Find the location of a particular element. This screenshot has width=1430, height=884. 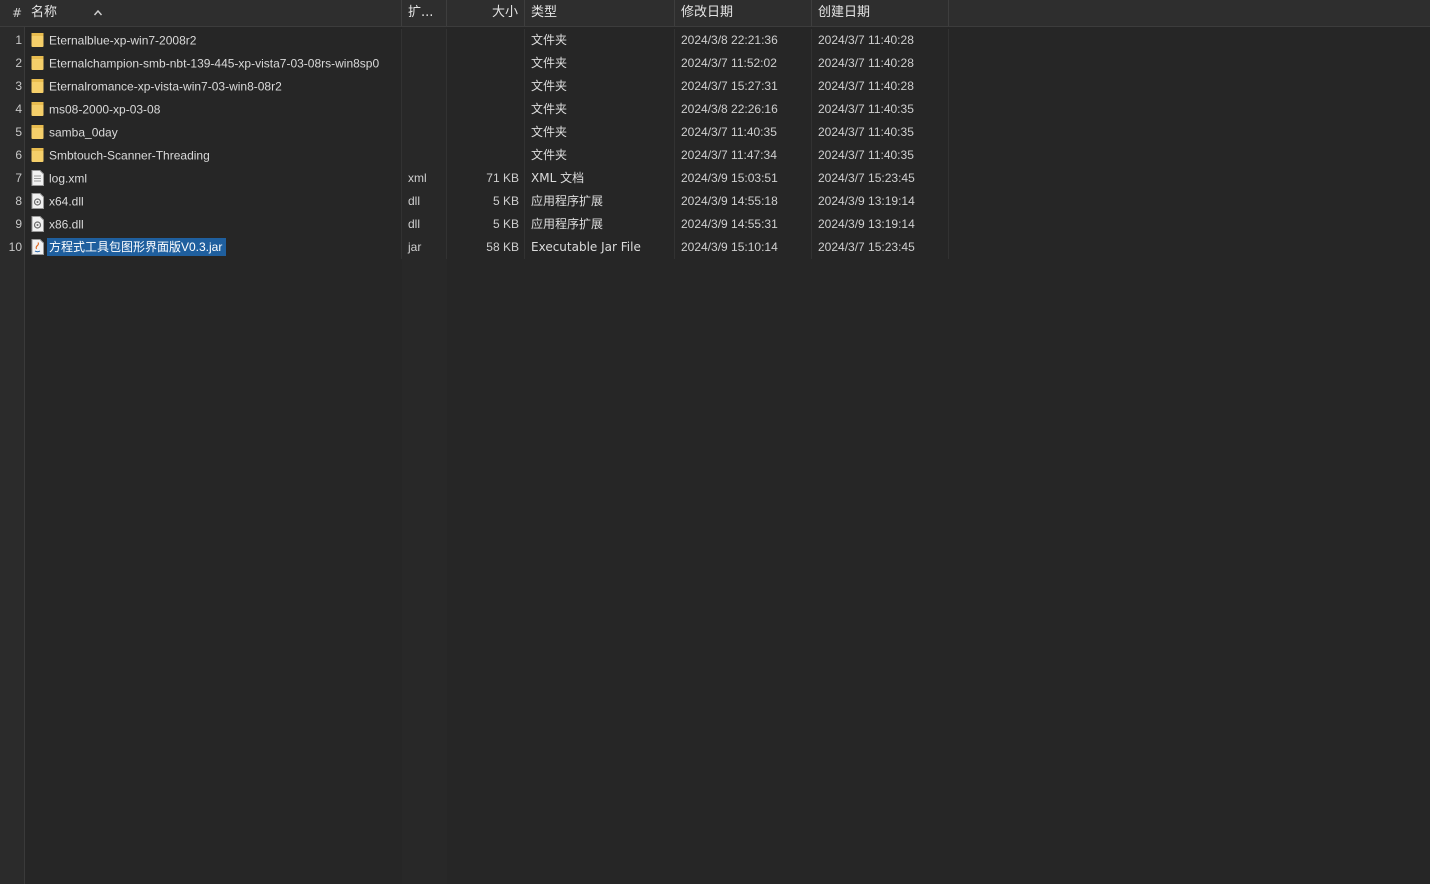

file-name-cell: x64.dll is located at coordinates (213, 201).